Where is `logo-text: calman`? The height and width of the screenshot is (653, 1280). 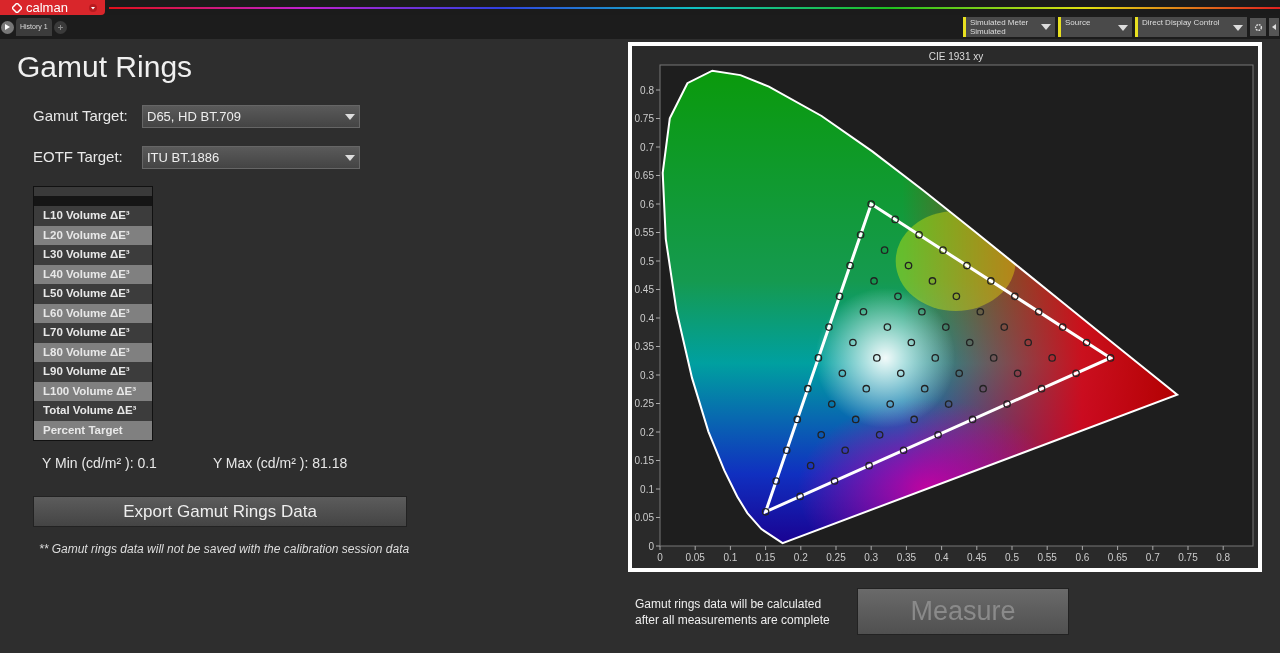 logo-text: calman is located at coordinates (47, 7).